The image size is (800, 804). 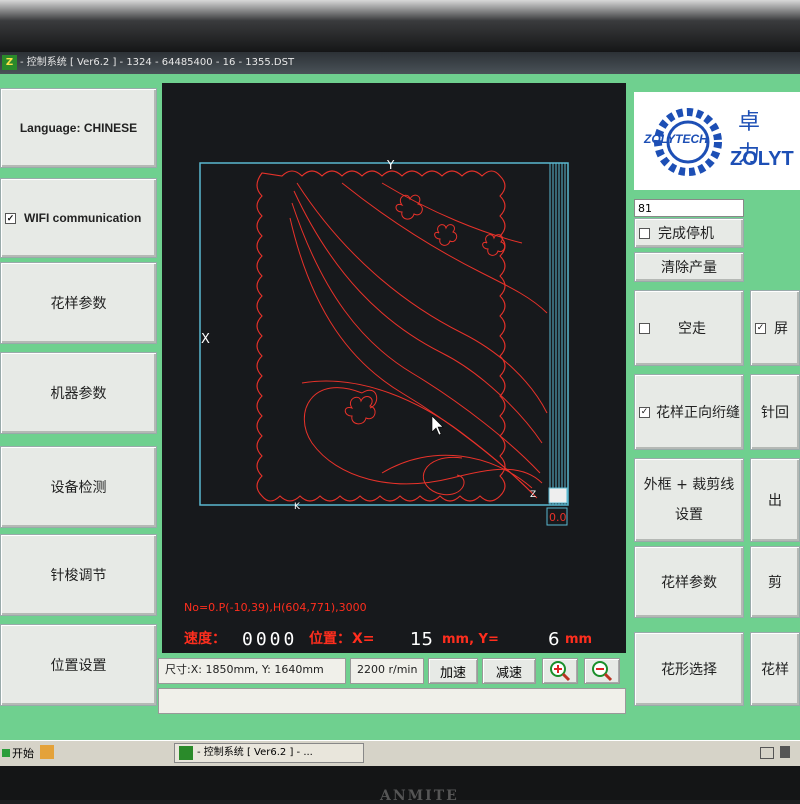 I want to click on stop-on-finish-check-icon, so click(x=644, y=233).